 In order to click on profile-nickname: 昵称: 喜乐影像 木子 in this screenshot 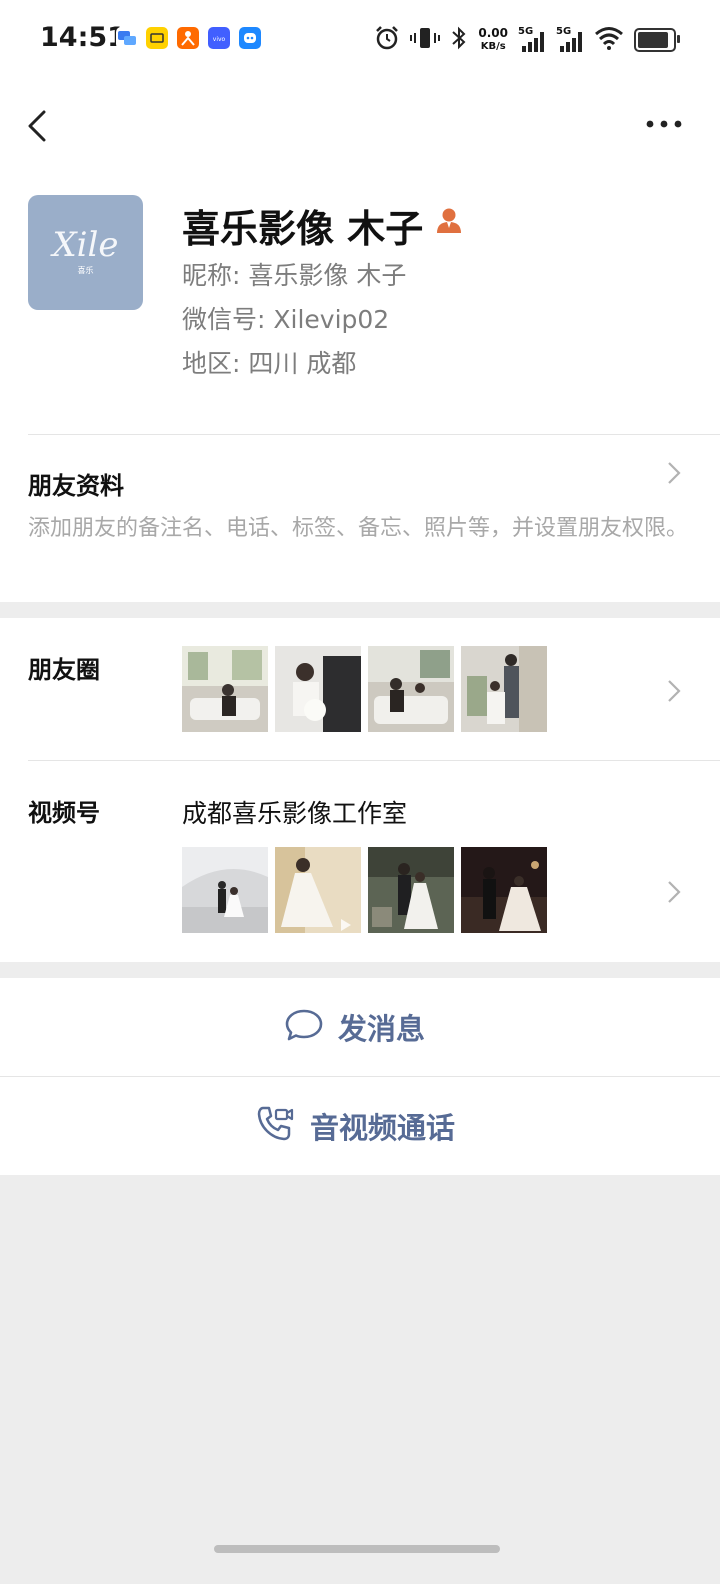, I will do `click(294, 275)`.